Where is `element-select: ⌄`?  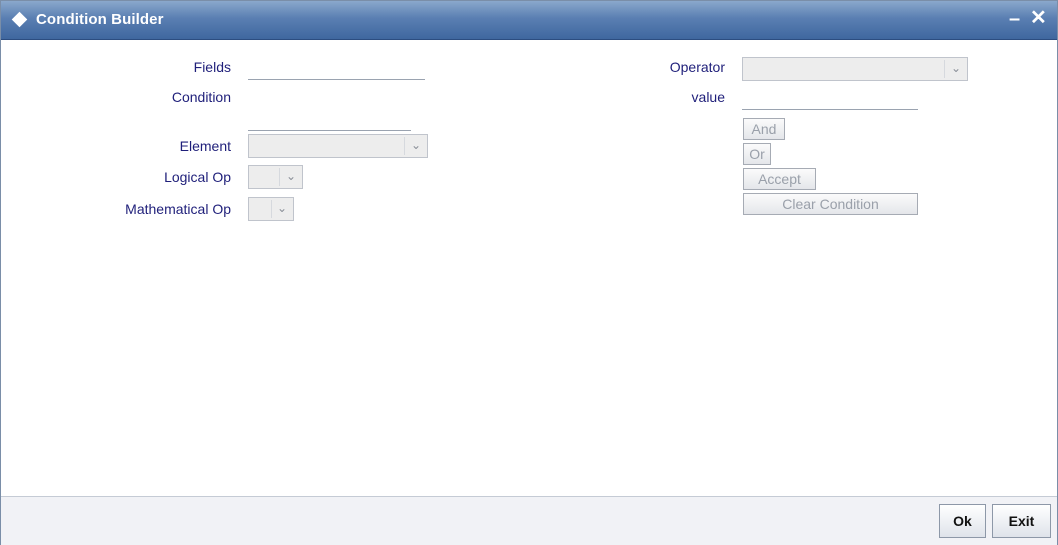 element-select: ⌄ is located at coordinates (338, 146).